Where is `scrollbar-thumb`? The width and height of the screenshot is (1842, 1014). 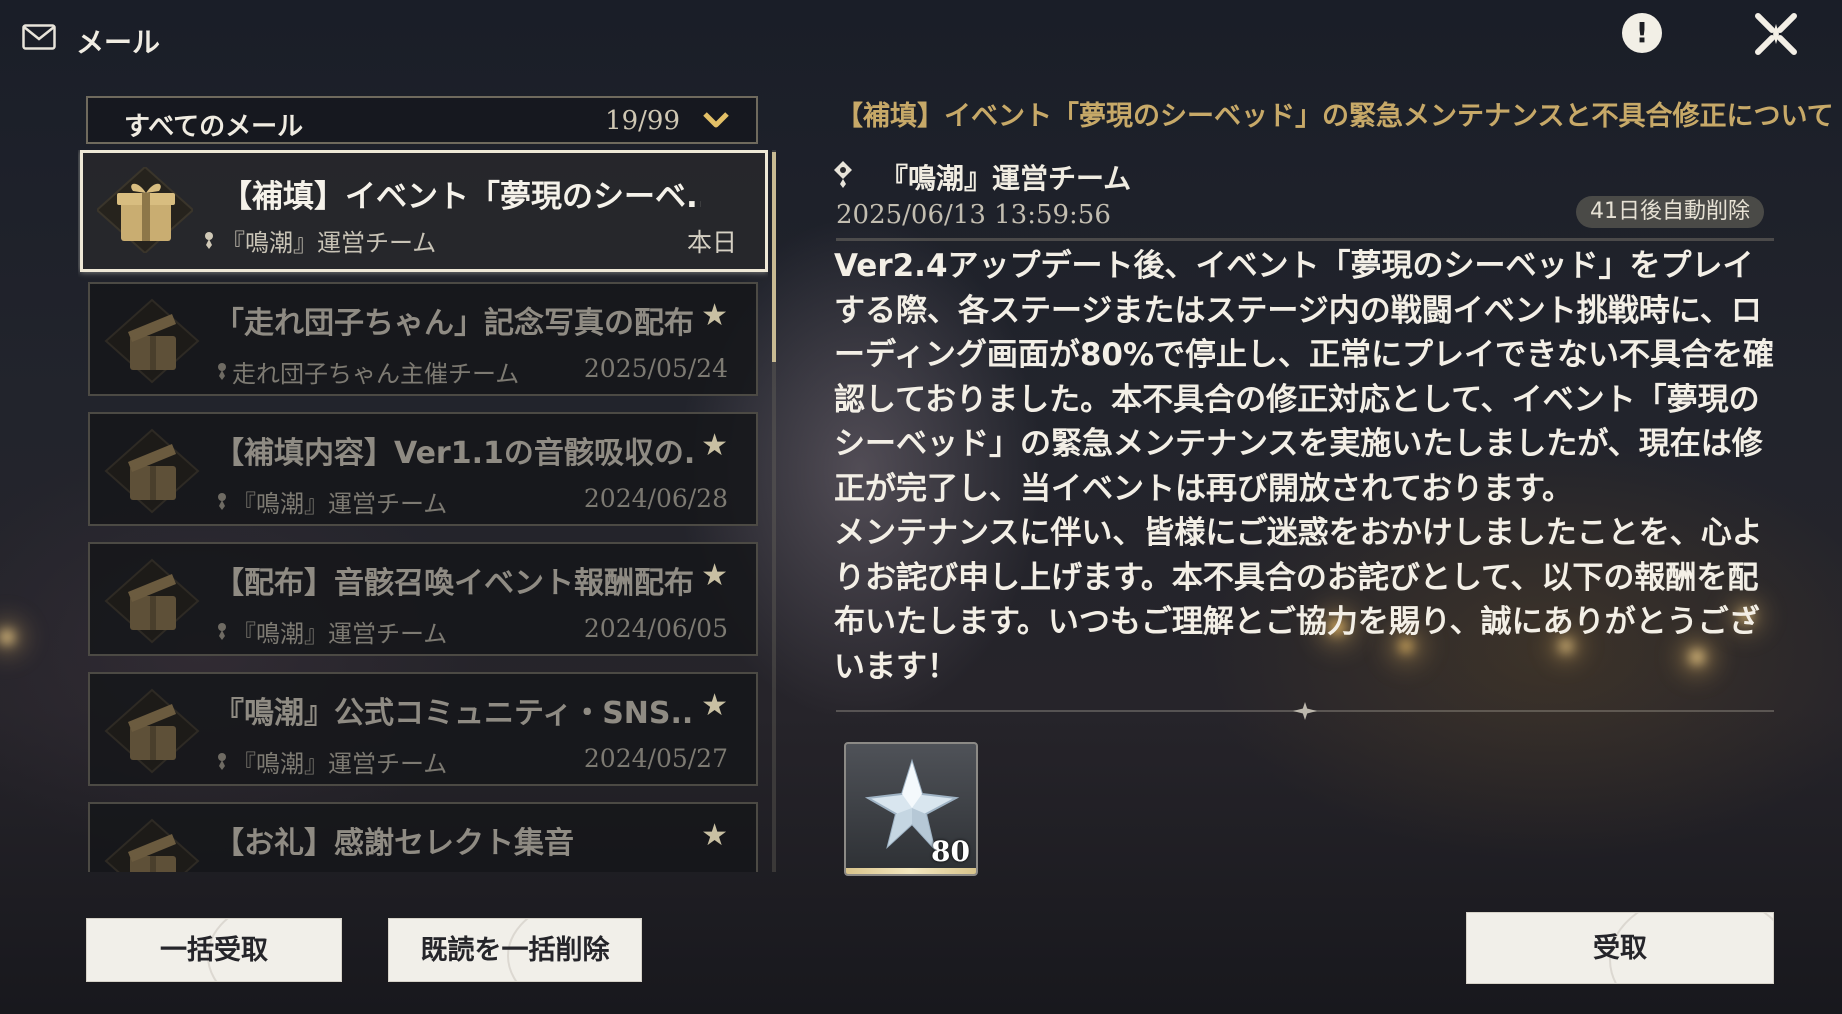 scrollbar-thumb is located at coordinates (774, 257).